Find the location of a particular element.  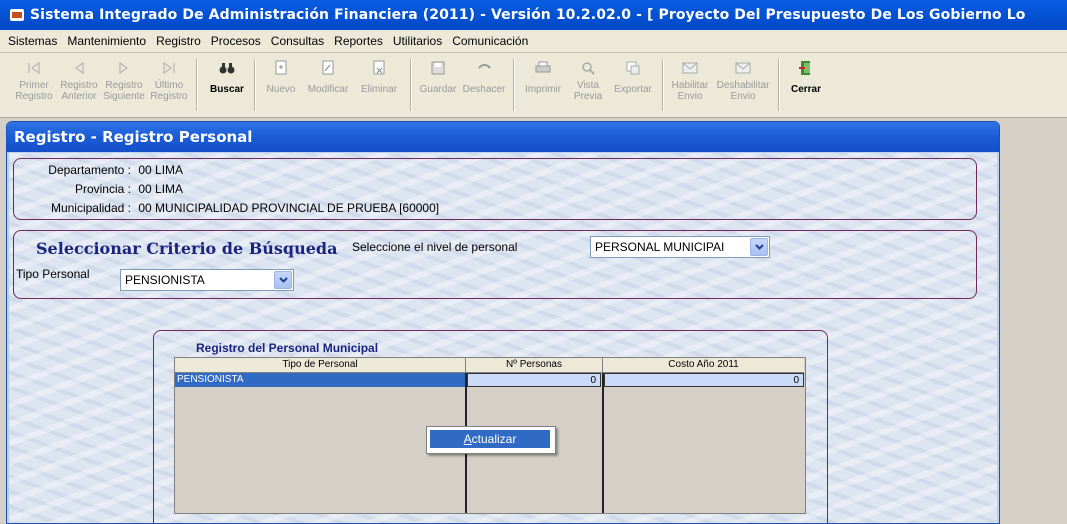

search-button: Buscar is located at coordinates (227, 85).